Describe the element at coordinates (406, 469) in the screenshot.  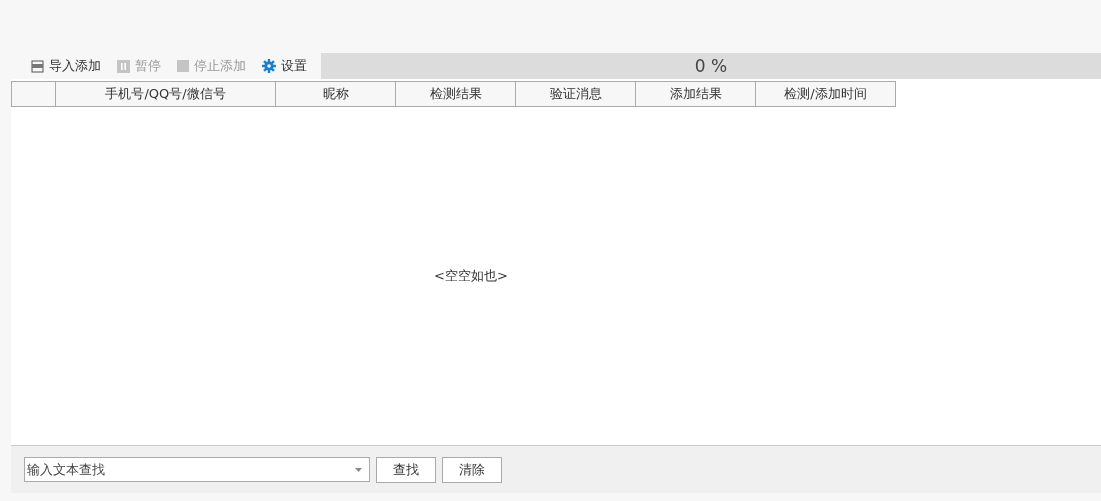
I see `find-button: 查找` at that location.